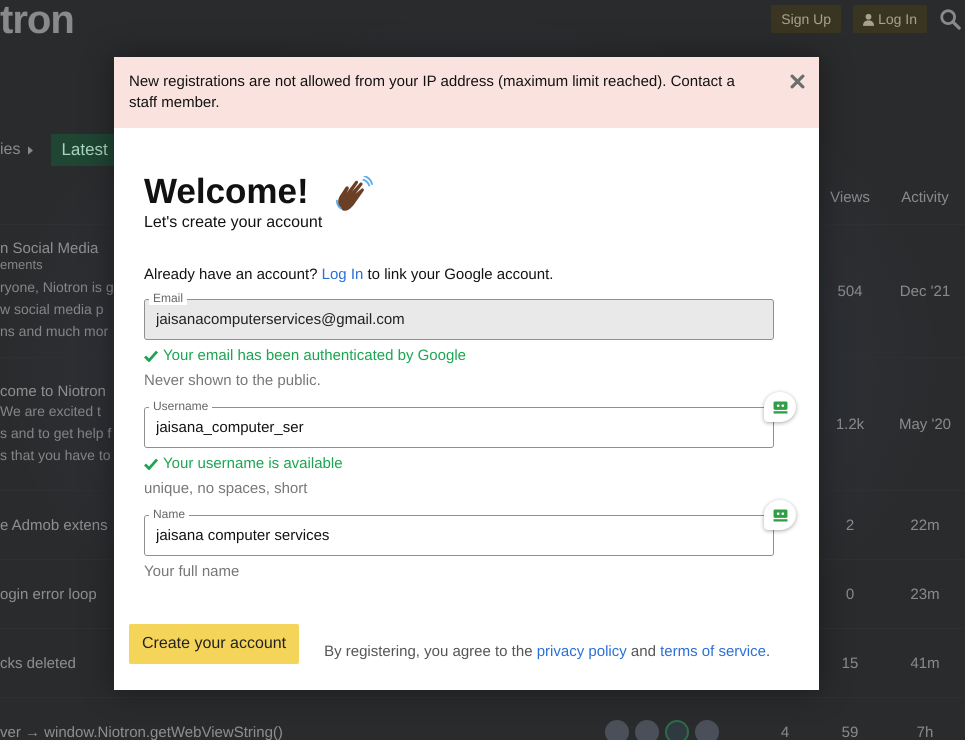  Describe the element at coordinates (850, 594) in the screenshot. I see `view-count: 0` at that location.